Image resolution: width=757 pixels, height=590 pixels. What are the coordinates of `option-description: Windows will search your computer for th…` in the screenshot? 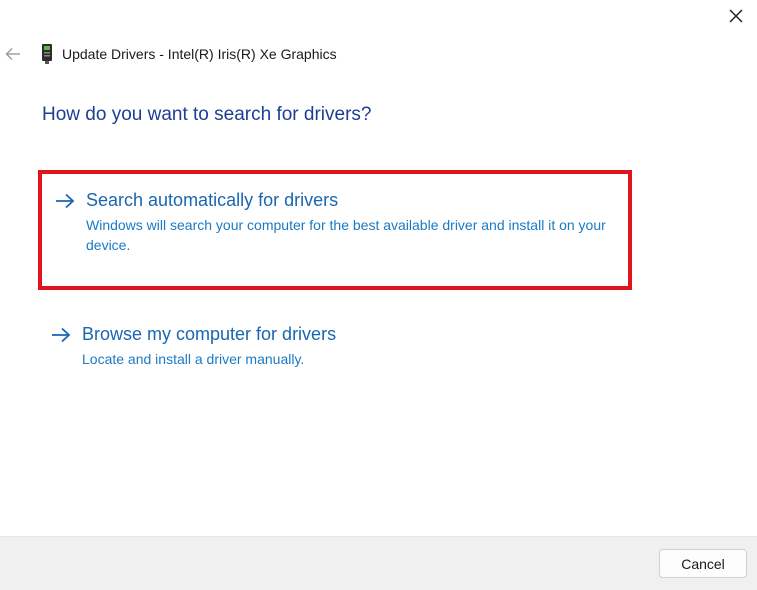 It's located at (346, 235).